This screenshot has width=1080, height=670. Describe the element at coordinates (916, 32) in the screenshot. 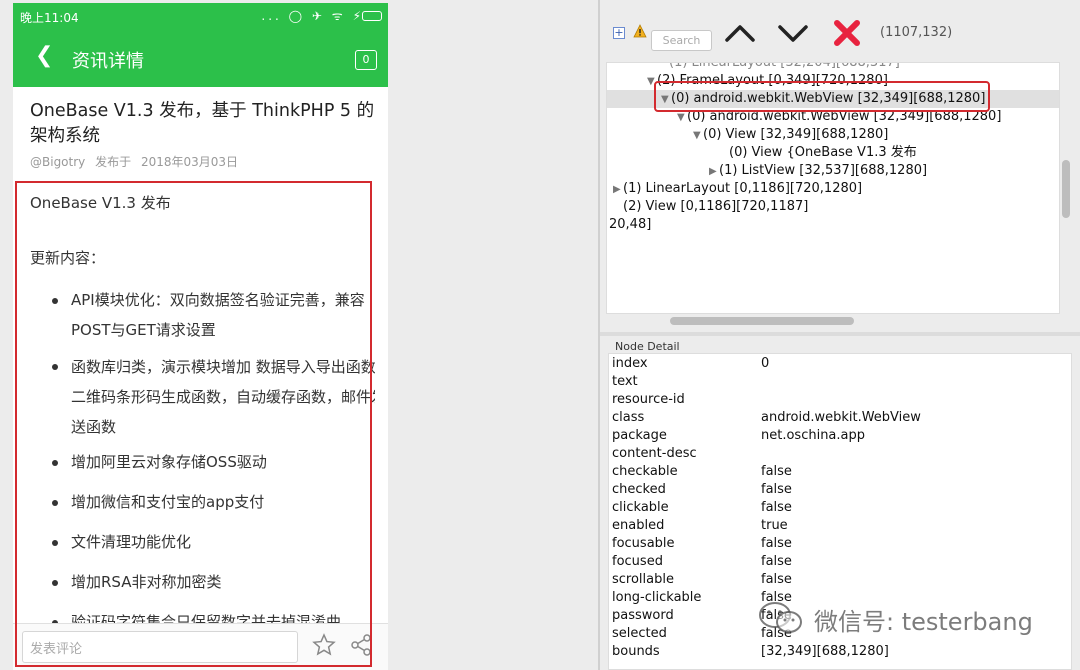

I see `cursor-coordinates: (1107,132)` at that location.